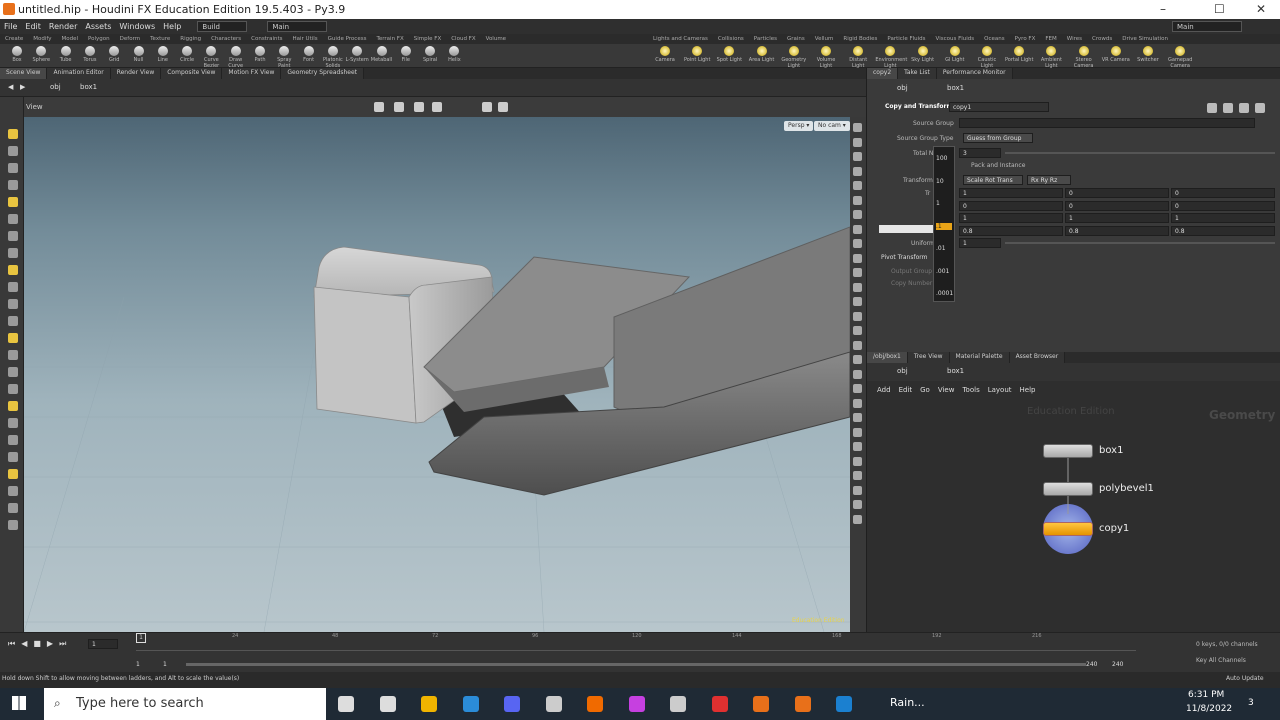  What do you see at coordinates (19, 703) in the screenshot?
I see `windows-start-icon` at bounding box center [19, 703].